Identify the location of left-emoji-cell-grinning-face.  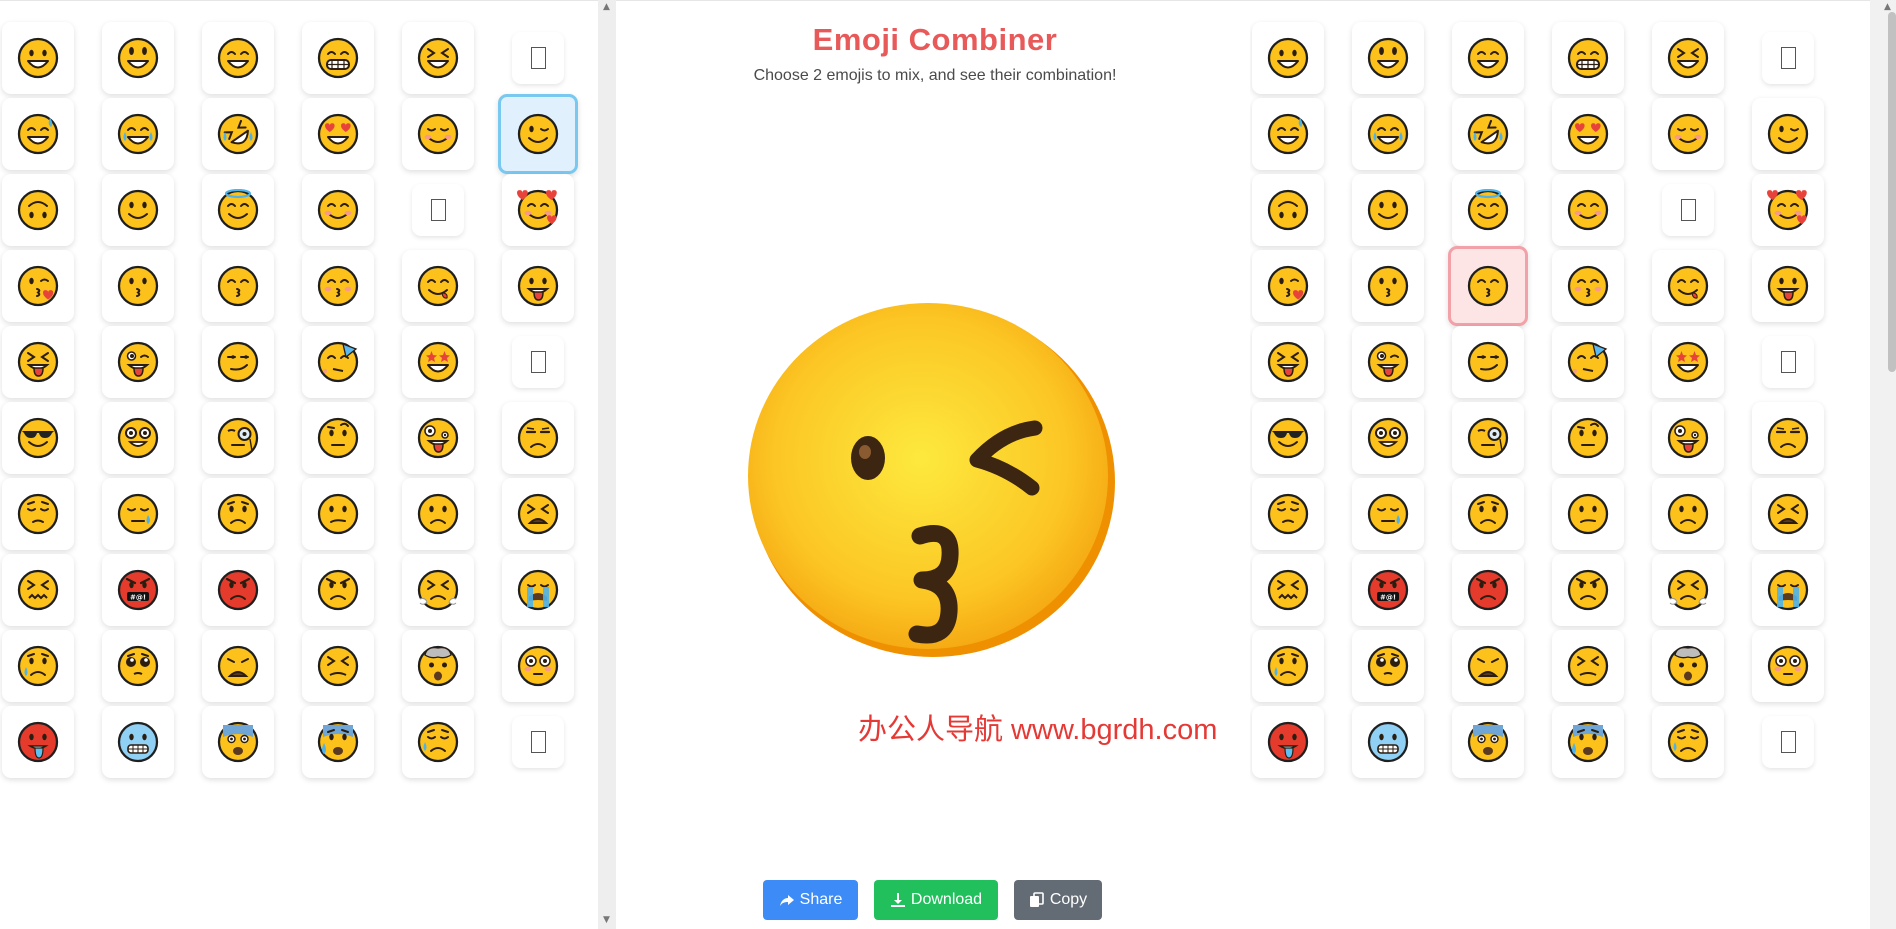
(38, 58).